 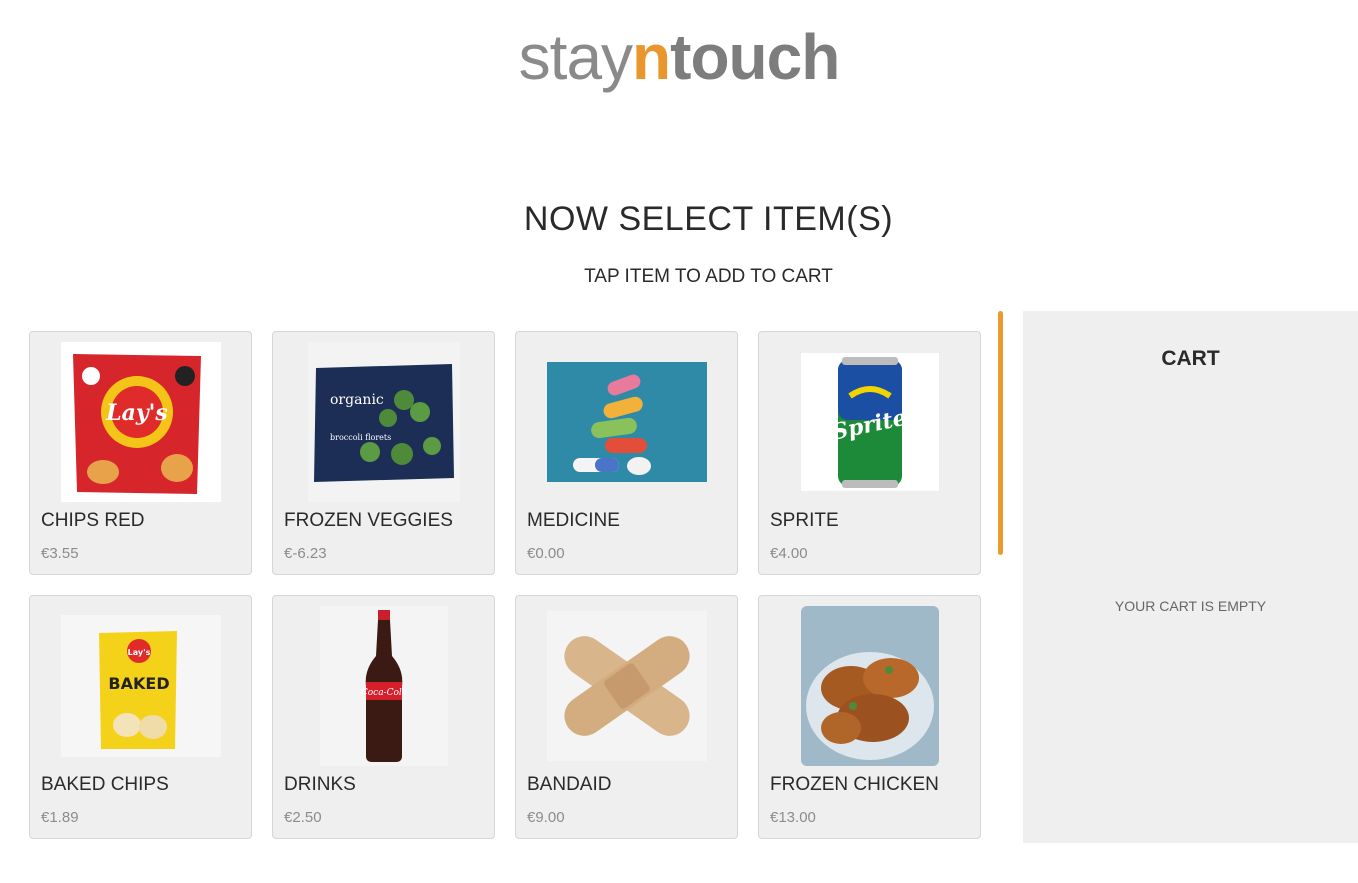 What do you see at coordinates (383, 693) in the screenshot?
I see `svg-text: Coca-Cola` at bounding box center [383, 693].